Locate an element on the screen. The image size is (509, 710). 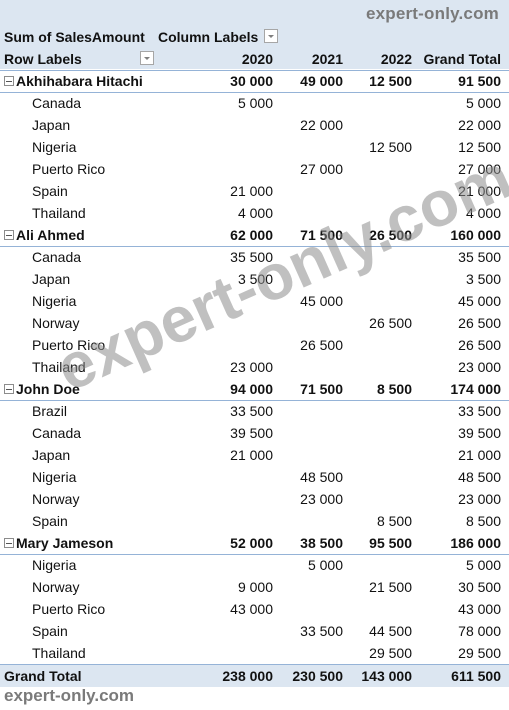
country-value: 22 000 is located at coordinates (321, 125).